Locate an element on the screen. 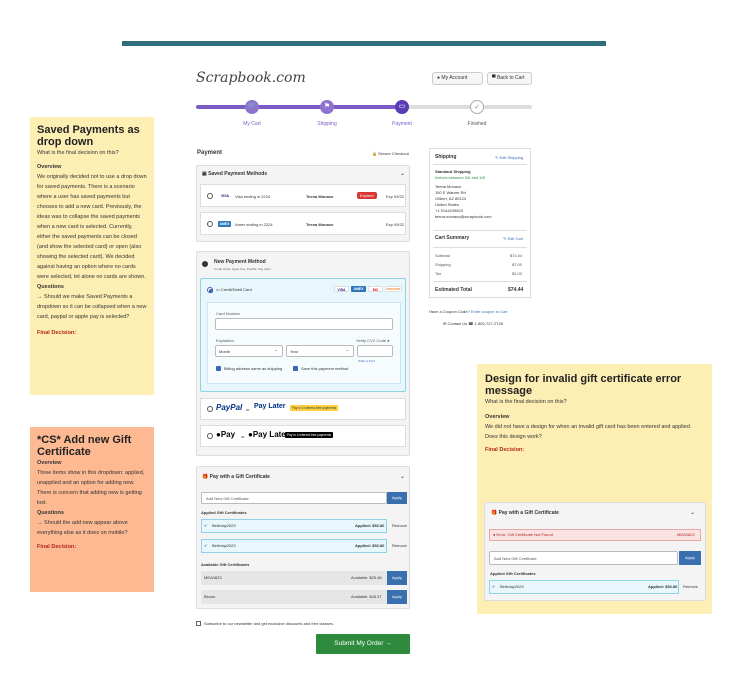 Image resolution: width=742 pixels, height=692 pixels. save-method-label: Save this payment method is located at coordinates (325, 368).